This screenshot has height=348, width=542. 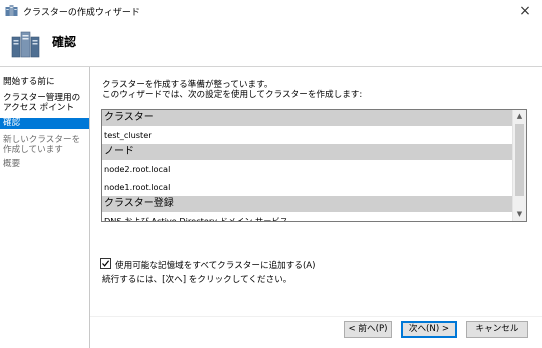 I want to click on scroll-up-button: ▲, so click(x=519, y=116).